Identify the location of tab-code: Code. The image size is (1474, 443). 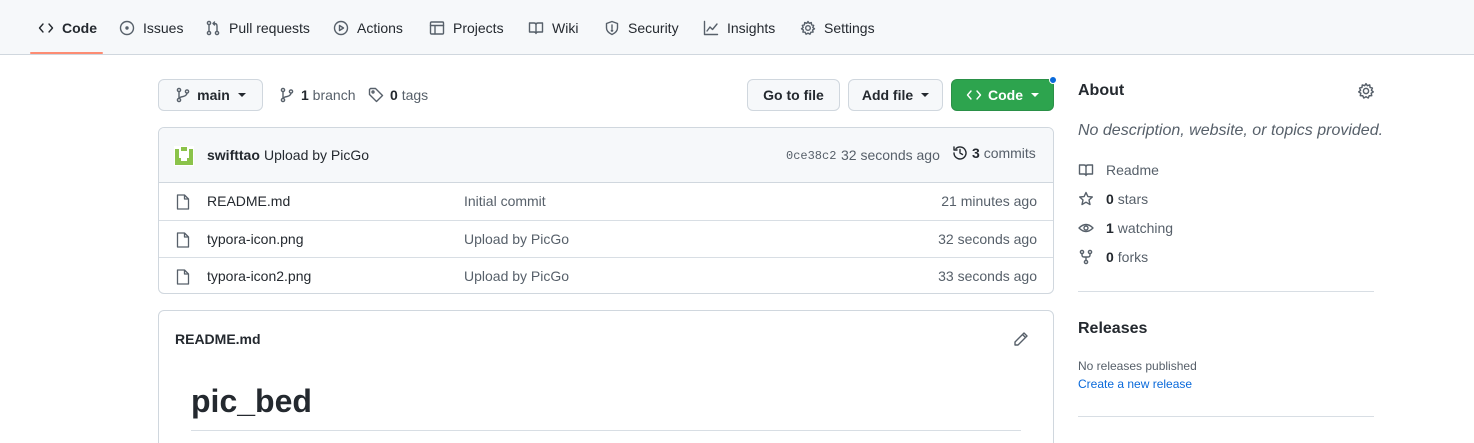
(67, 27).